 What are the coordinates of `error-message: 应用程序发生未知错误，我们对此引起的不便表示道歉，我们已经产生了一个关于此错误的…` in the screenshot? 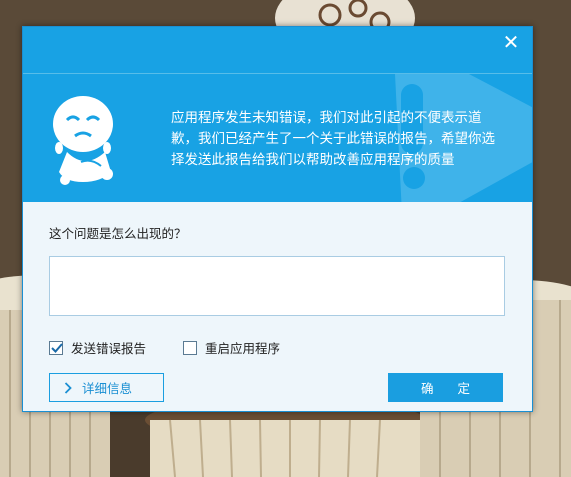 It's located at (333, 139).